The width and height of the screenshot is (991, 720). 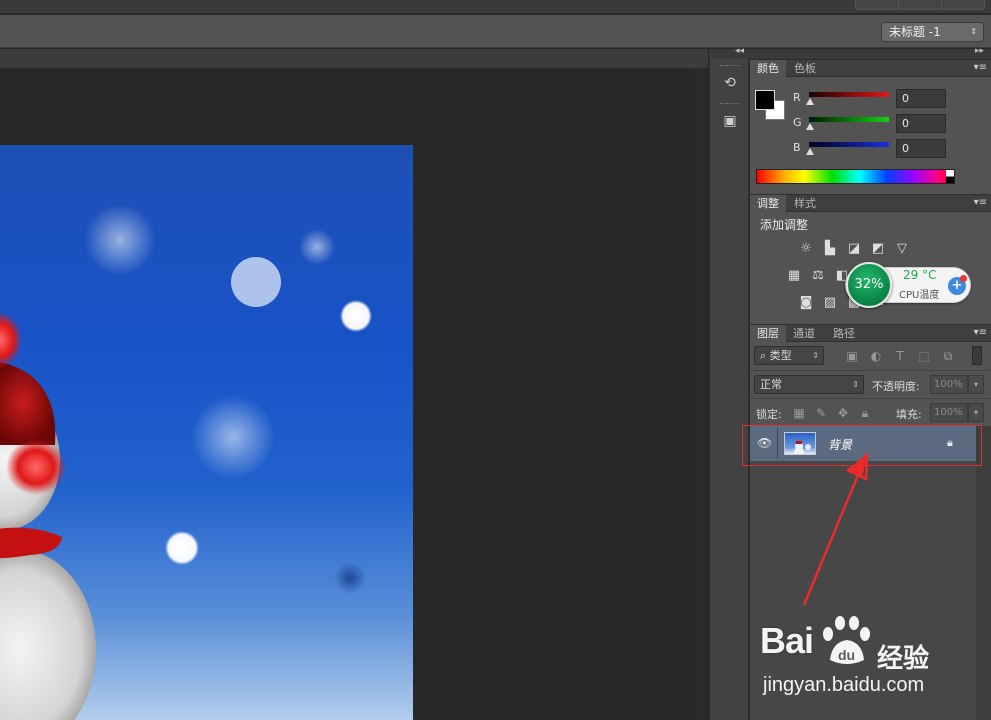 I want to click on add-adjustment-heading: 添加调整, so click(x=784, y=225).